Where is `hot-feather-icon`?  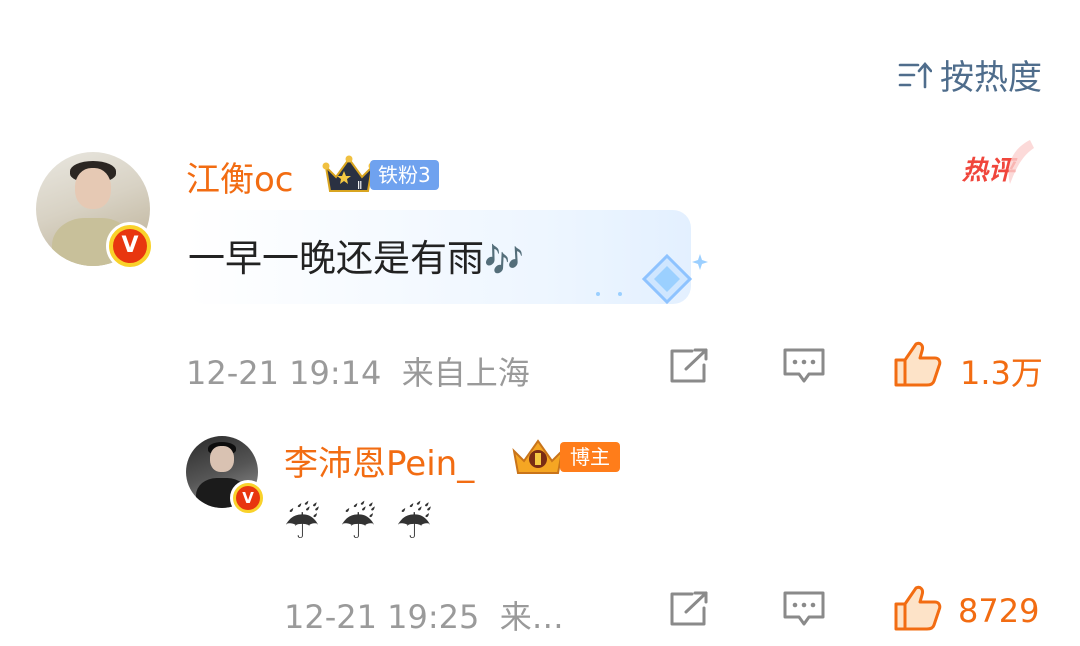
hot-feather-icon is located at coordinates (1021, 162).